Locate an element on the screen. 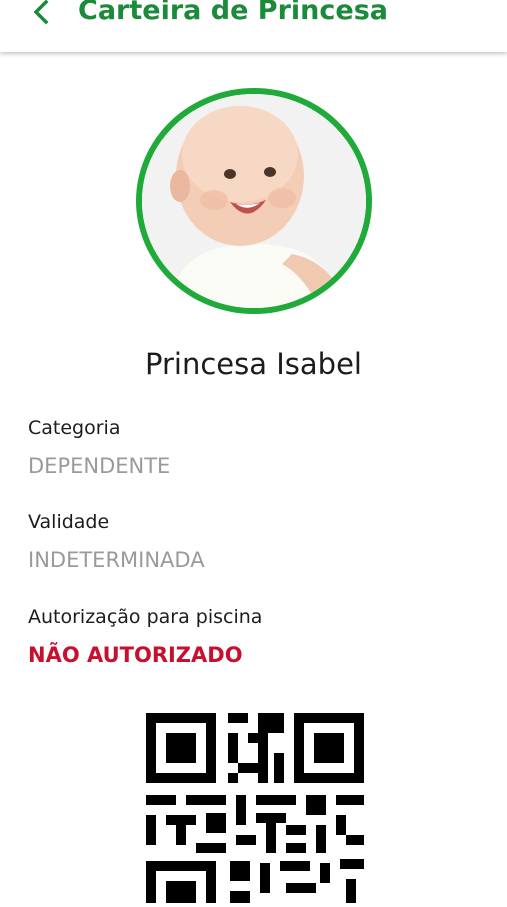 This screenshot has height=907, width=507. avatar is located at coordinates (254, 201).